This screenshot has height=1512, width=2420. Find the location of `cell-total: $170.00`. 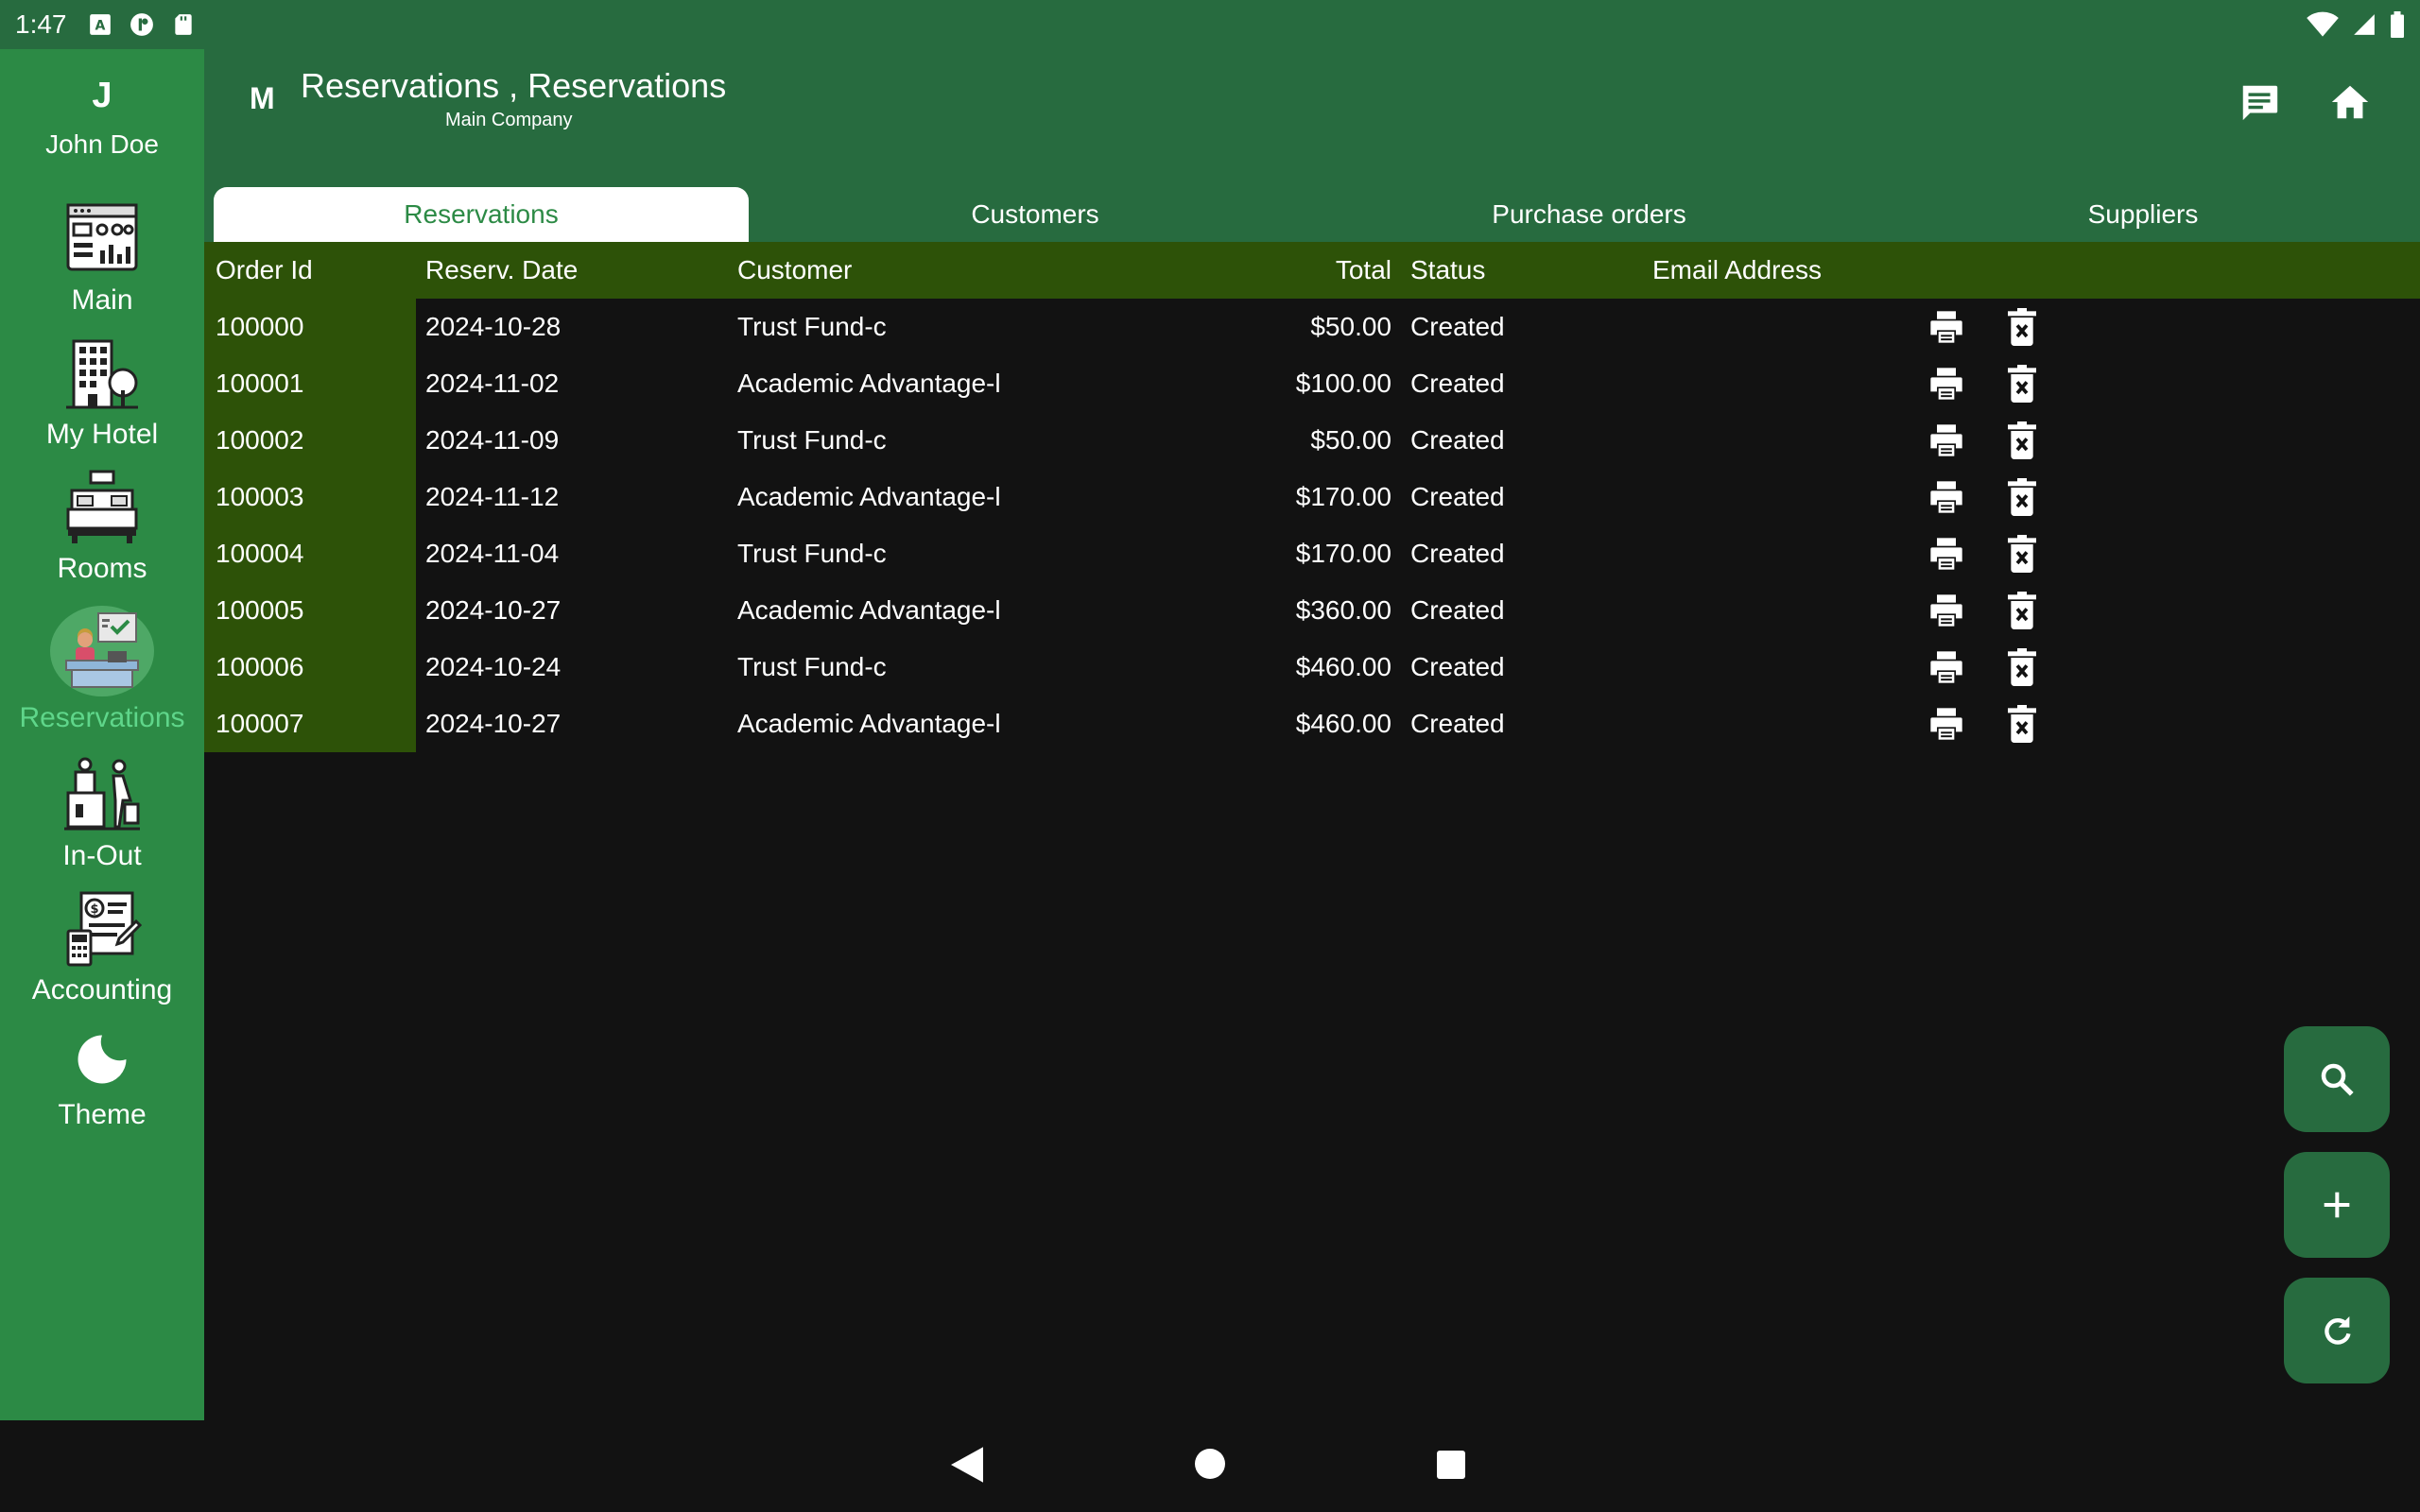

cell-total: $170.00 is located at coordinates (1343, 496).